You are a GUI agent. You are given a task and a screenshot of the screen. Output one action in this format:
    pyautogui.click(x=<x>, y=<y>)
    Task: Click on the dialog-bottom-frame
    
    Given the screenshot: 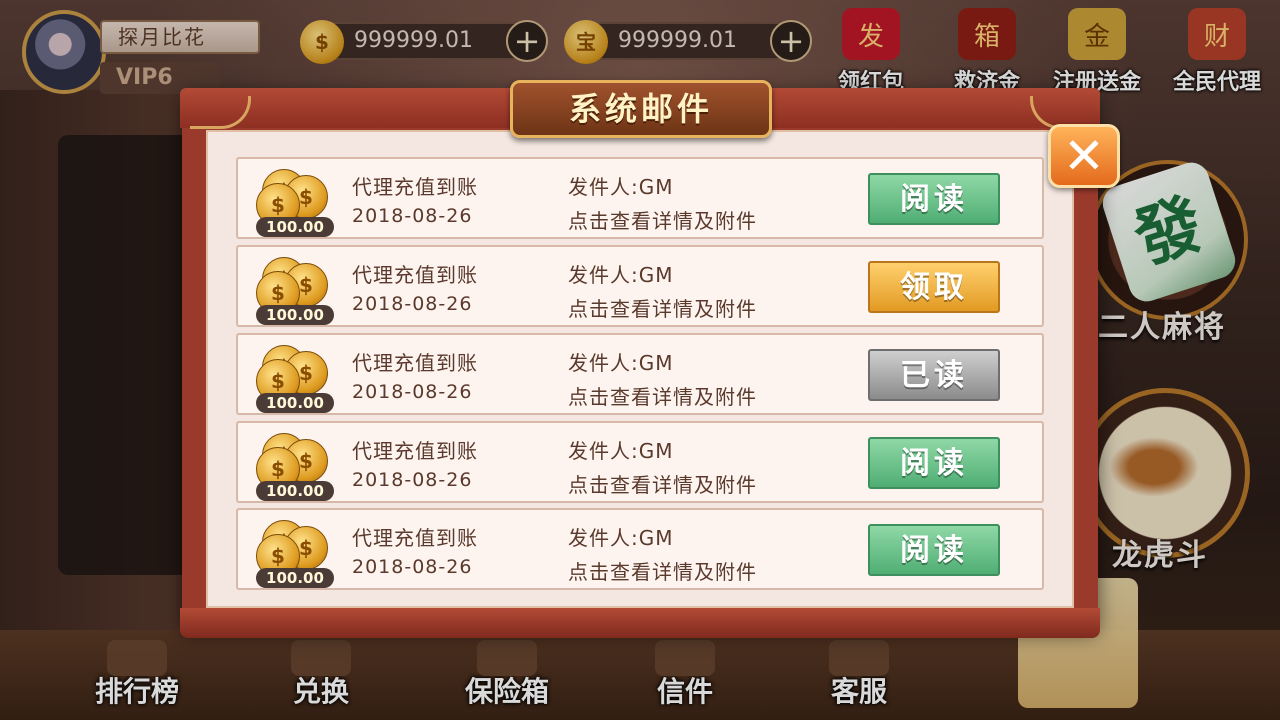 What is the action you would take?
    pyautogui.click(x=640, y=623)
    